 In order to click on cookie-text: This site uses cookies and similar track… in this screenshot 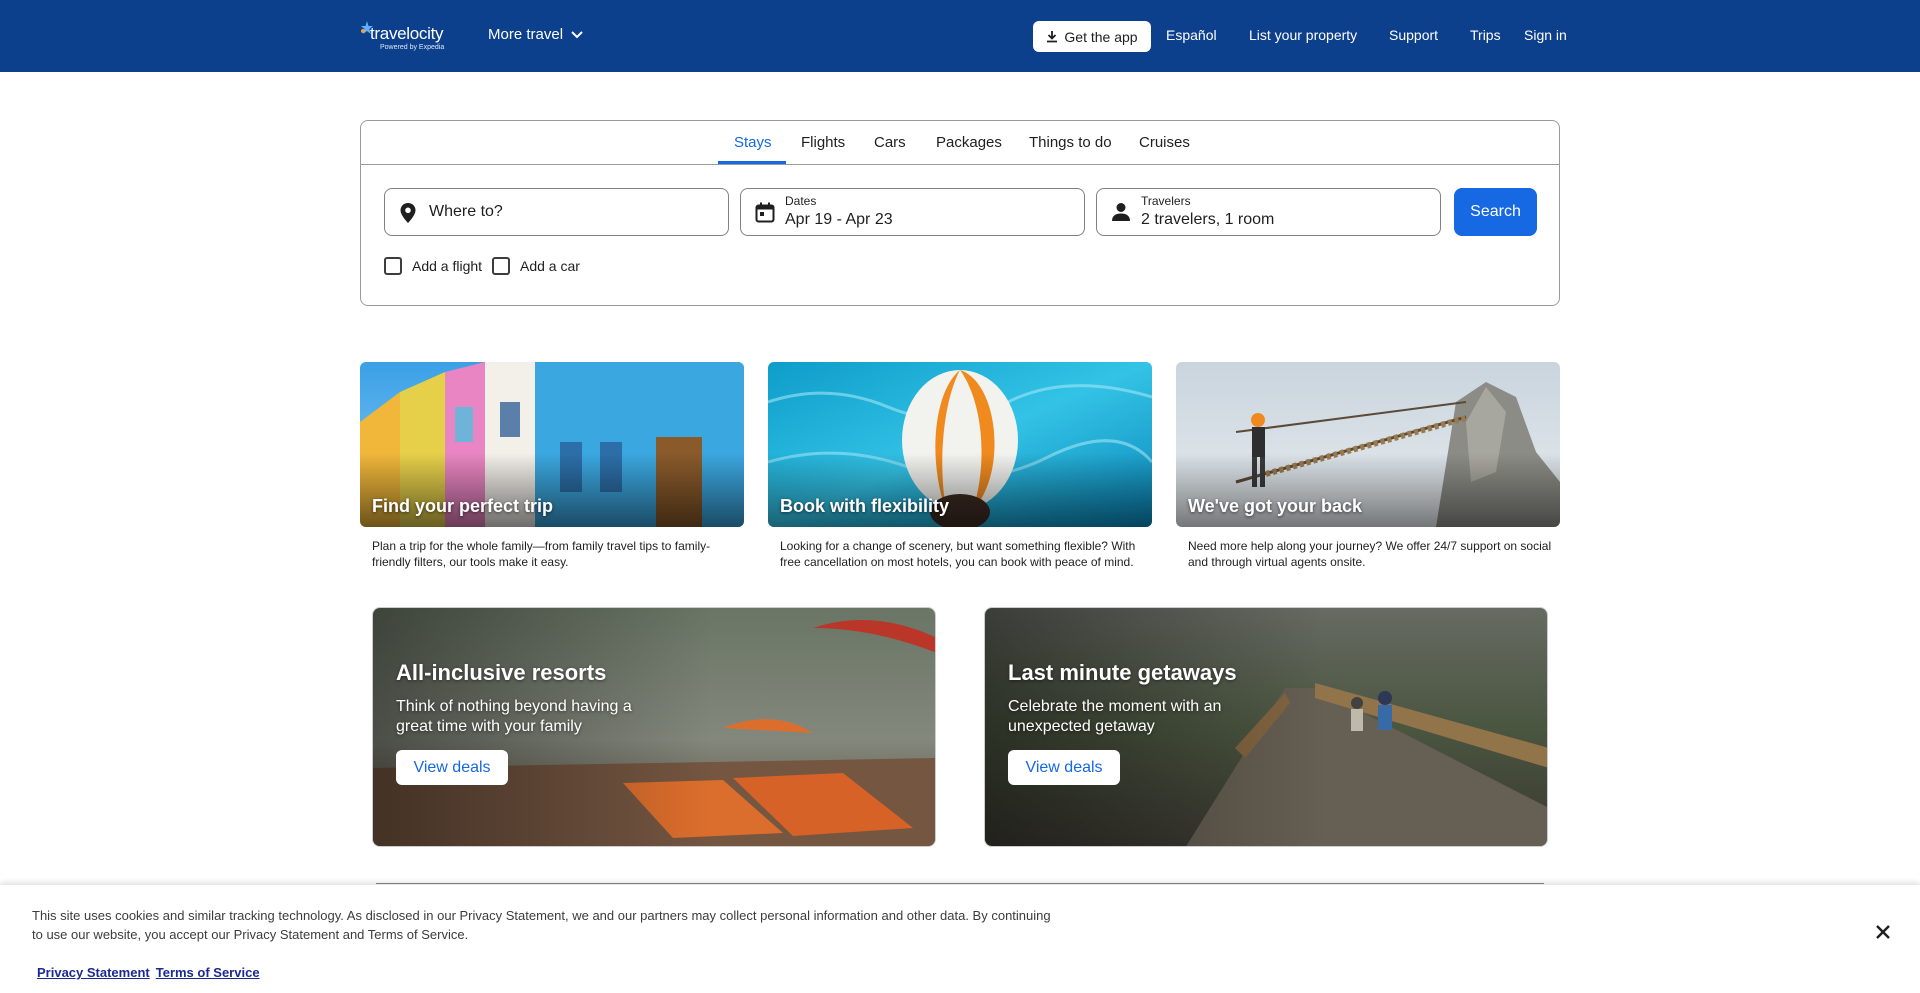, I will do `click(541, 925)`.